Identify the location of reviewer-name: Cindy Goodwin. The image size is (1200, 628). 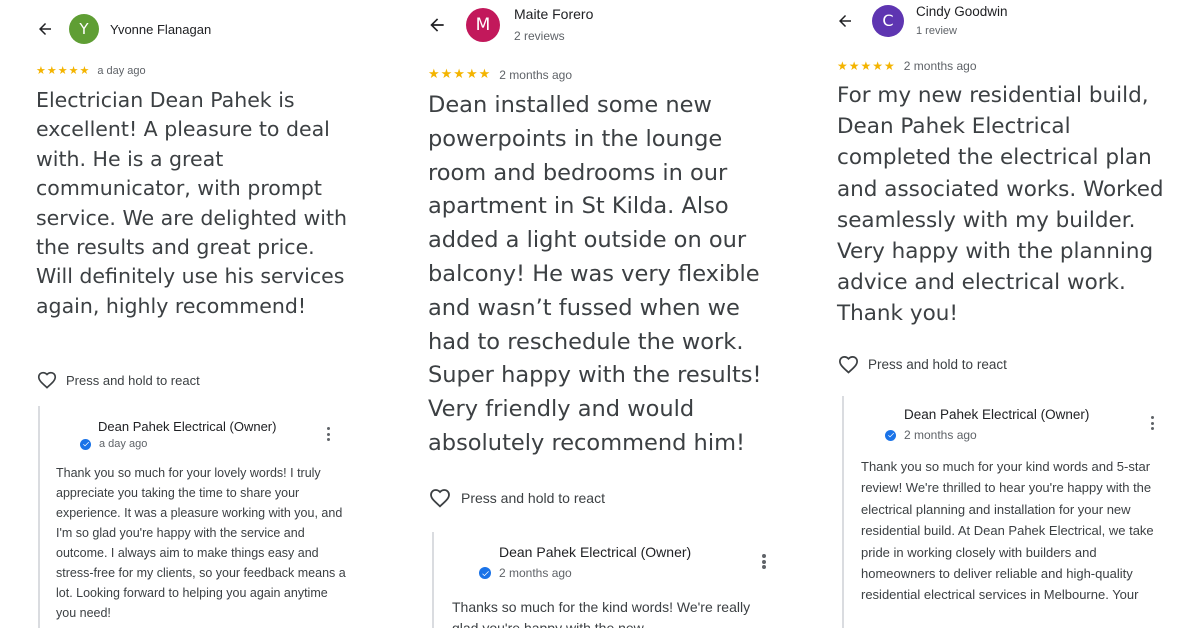
(962, 11).